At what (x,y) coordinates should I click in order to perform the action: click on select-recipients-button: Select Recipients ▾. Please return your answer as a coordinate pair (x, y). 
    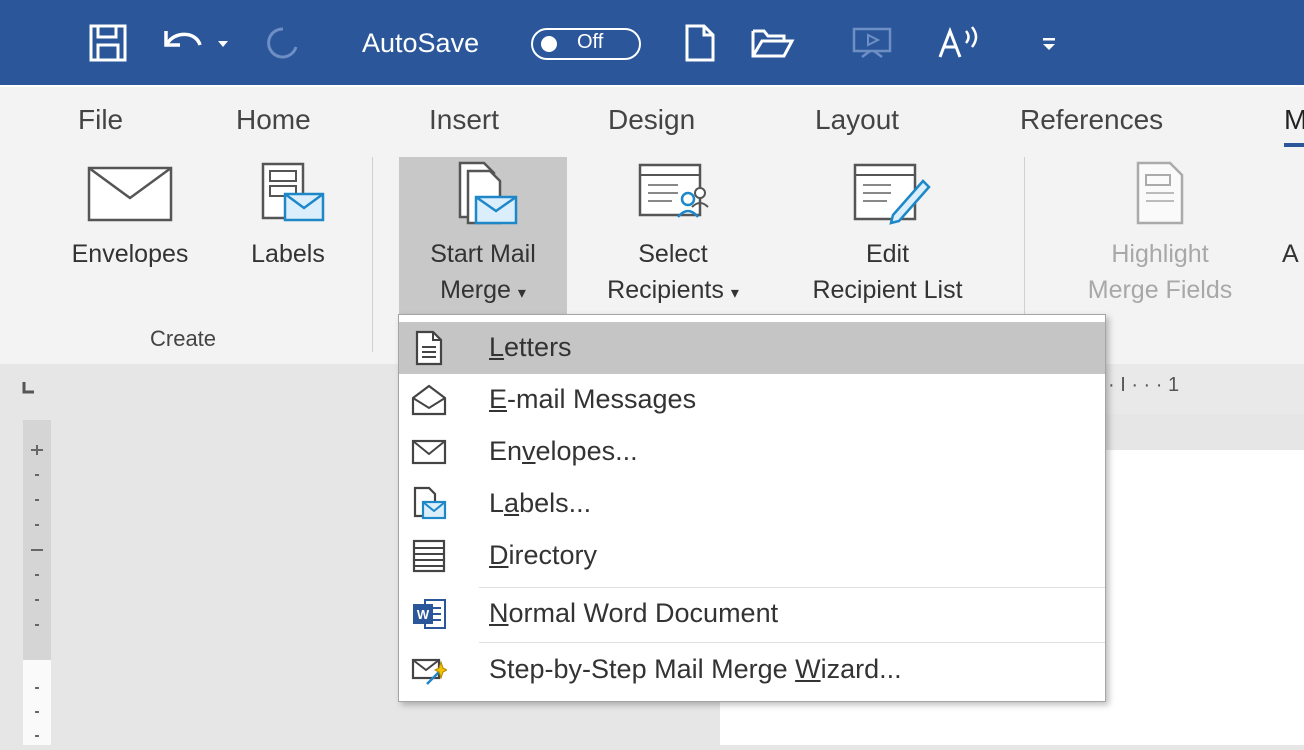
    Looking at the image, I should click on (673, 236).